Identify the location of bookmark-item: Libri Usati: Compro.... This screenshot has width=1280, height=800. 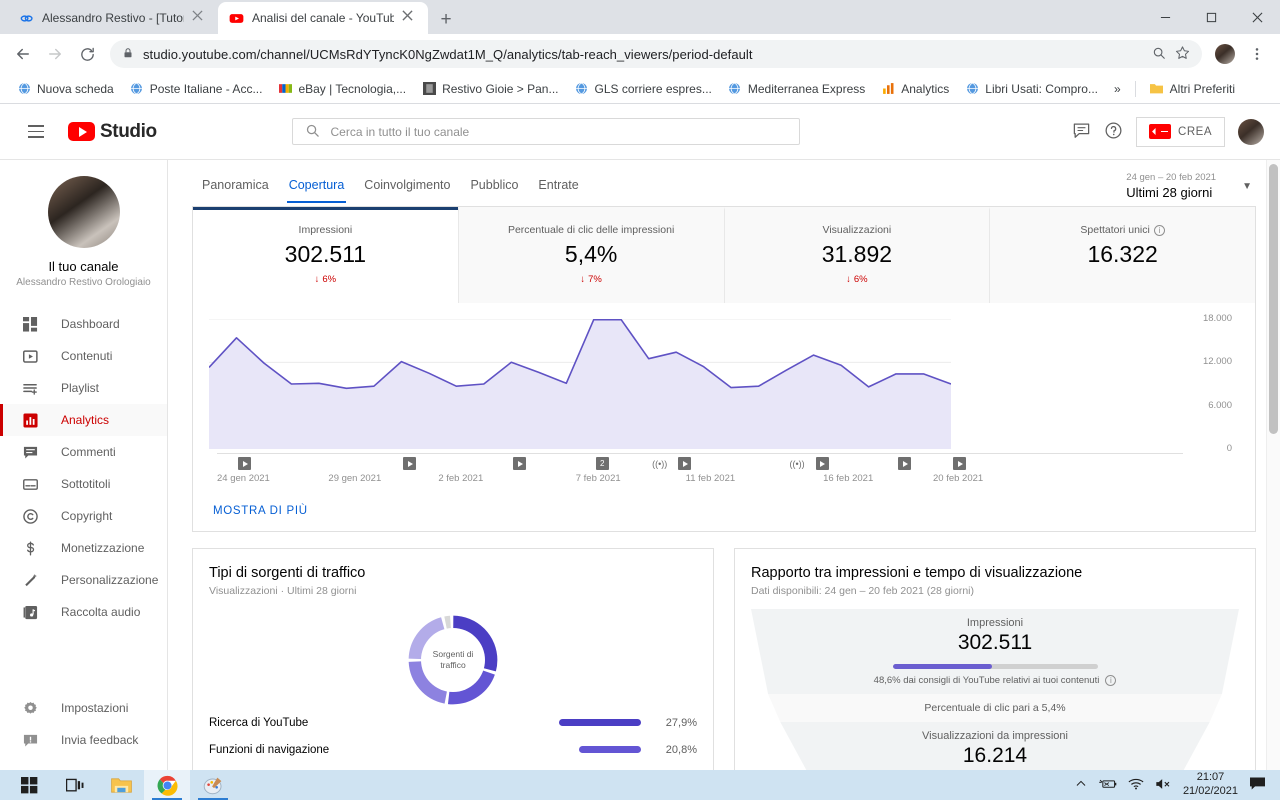
(1031, 89).